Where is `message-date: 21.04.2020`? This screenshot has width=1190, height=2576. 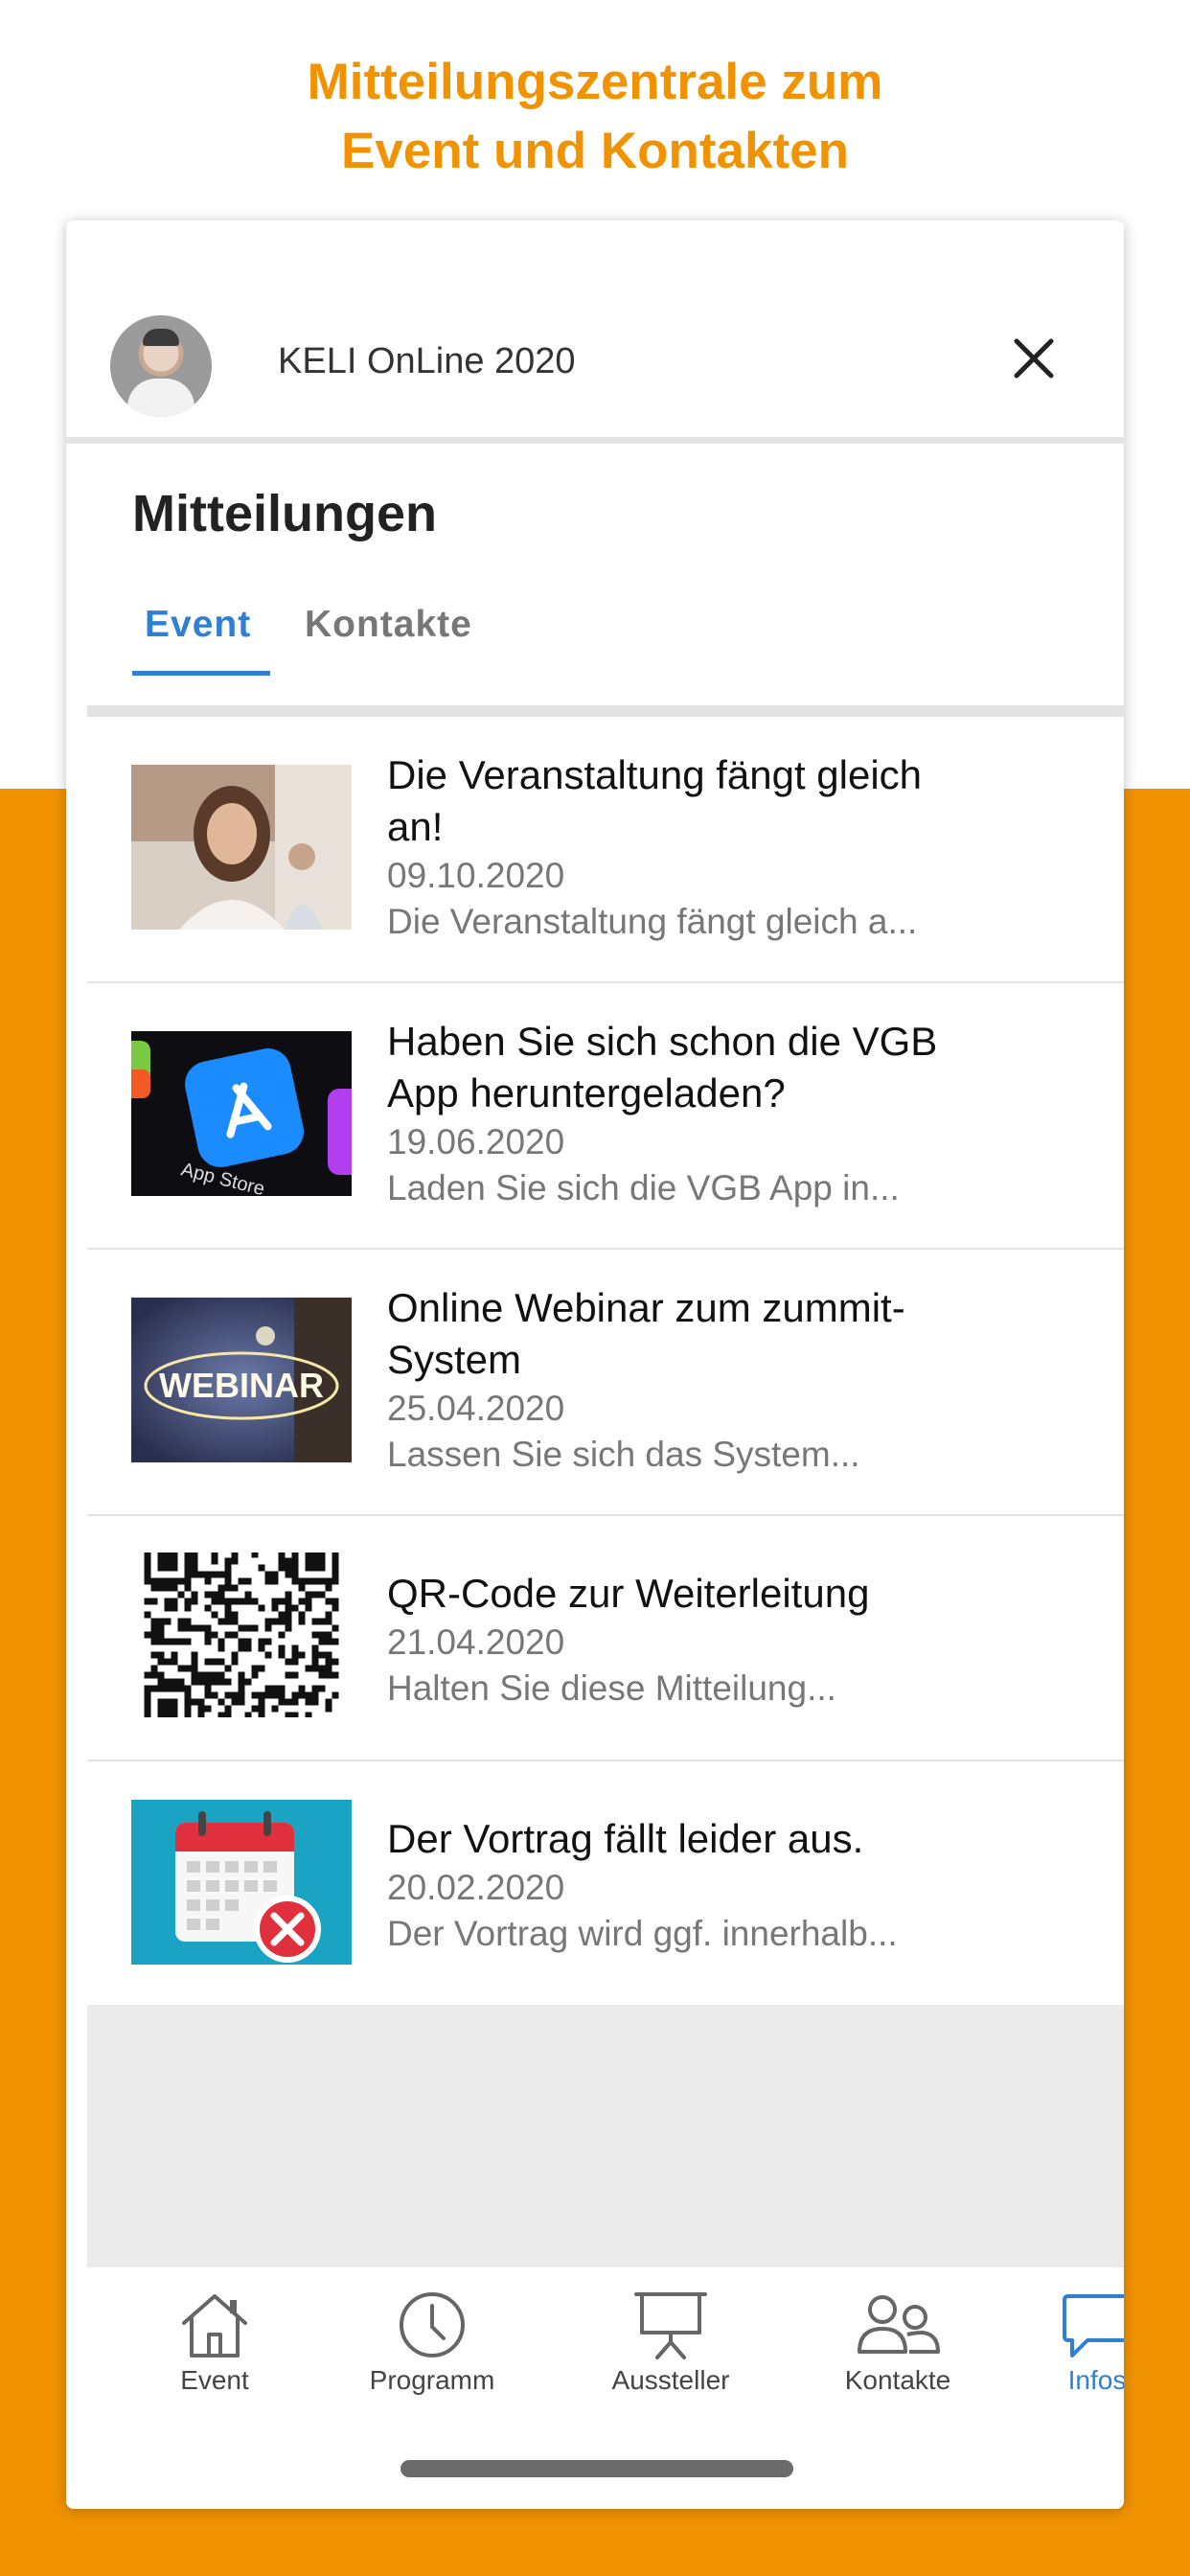
message-date: 21.04.2020 is located at coordinates (476, 1642).